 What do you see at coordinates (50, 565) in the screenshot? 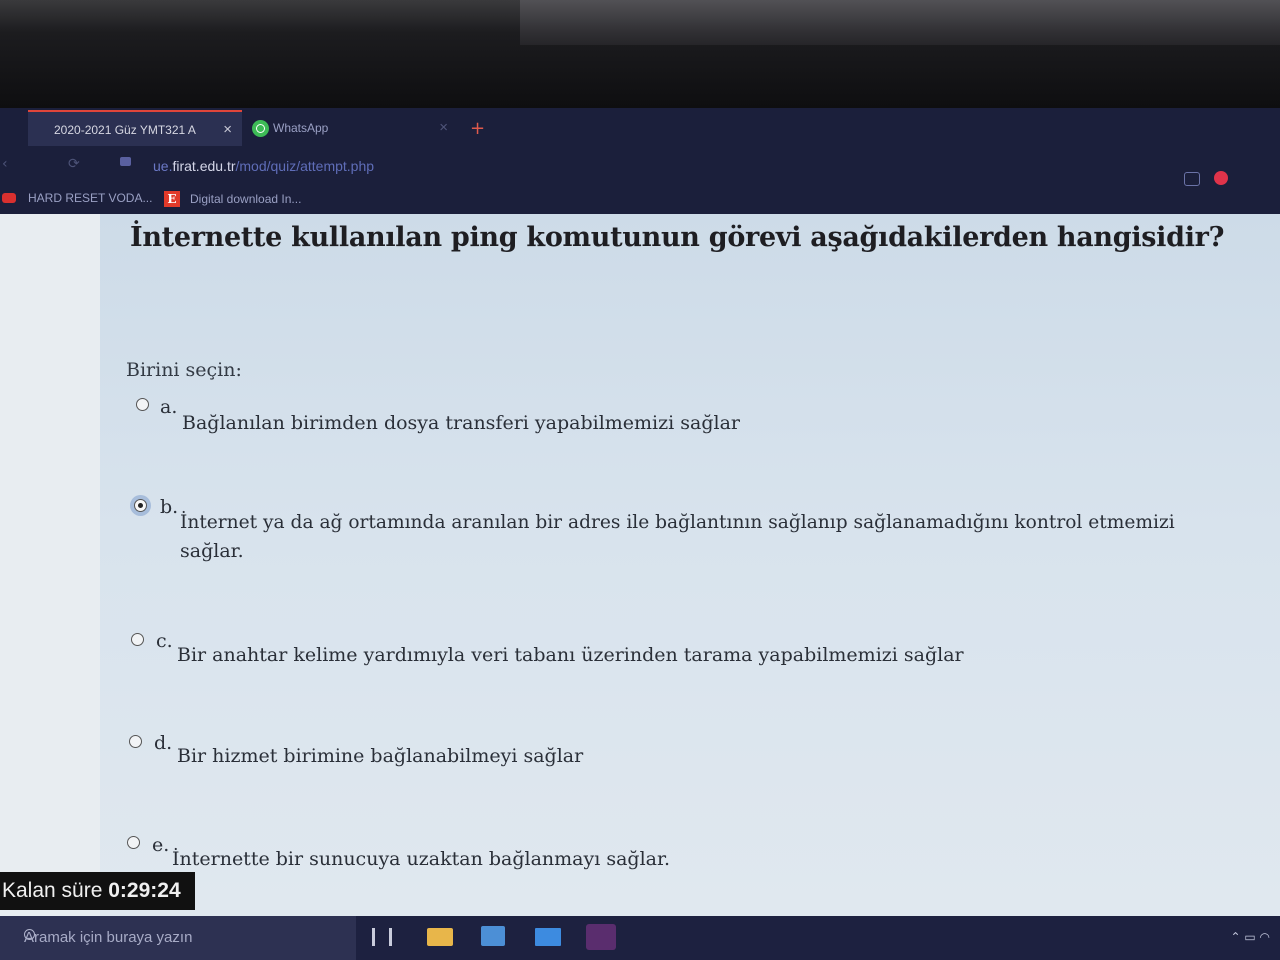
I see `left-pane` at bounding box center [50, 565].